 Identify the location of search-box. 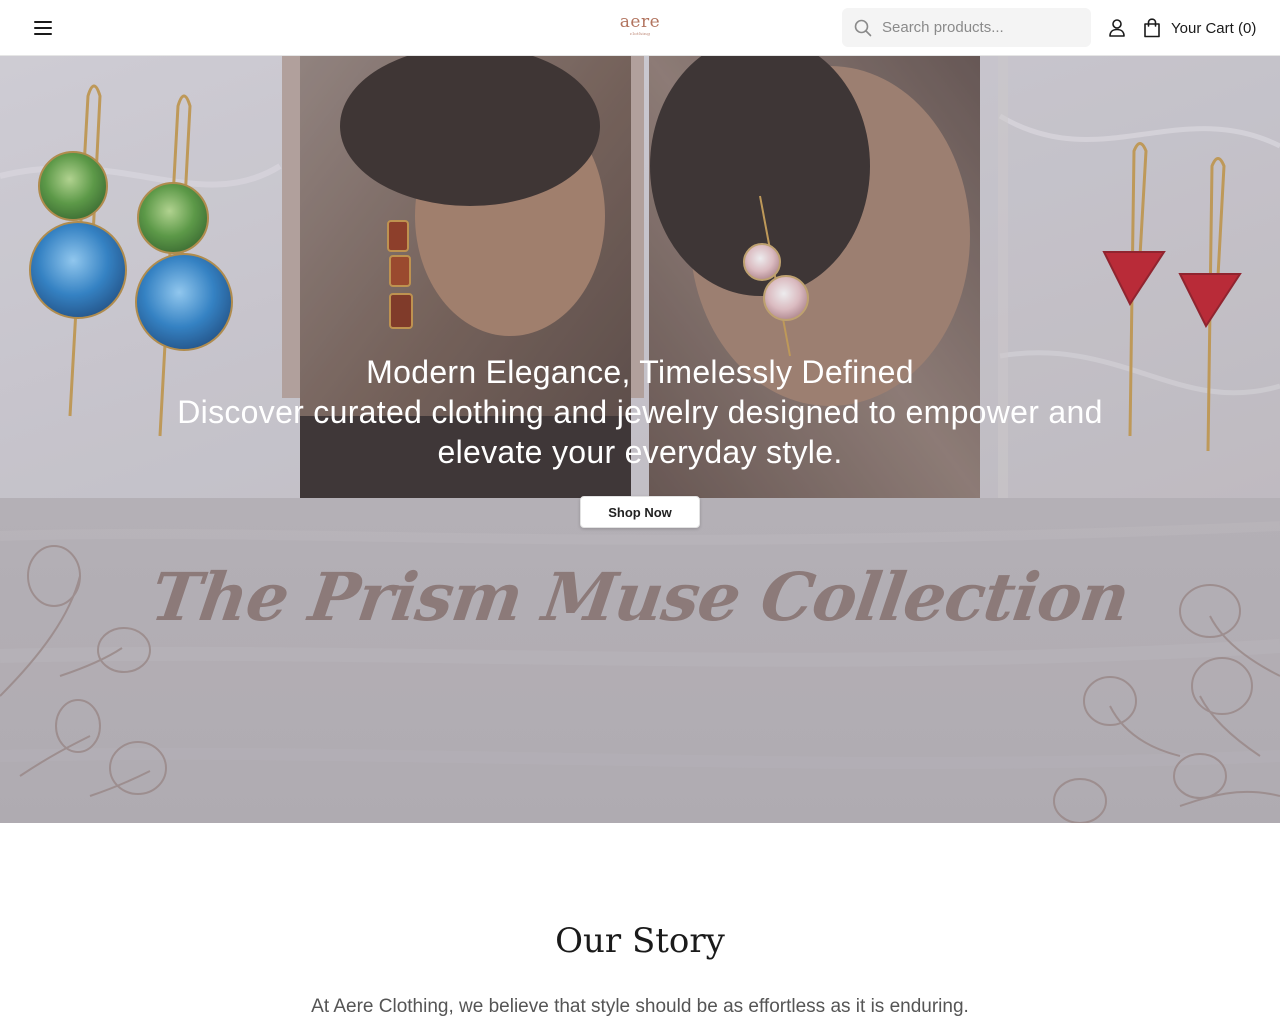
(966, 27).